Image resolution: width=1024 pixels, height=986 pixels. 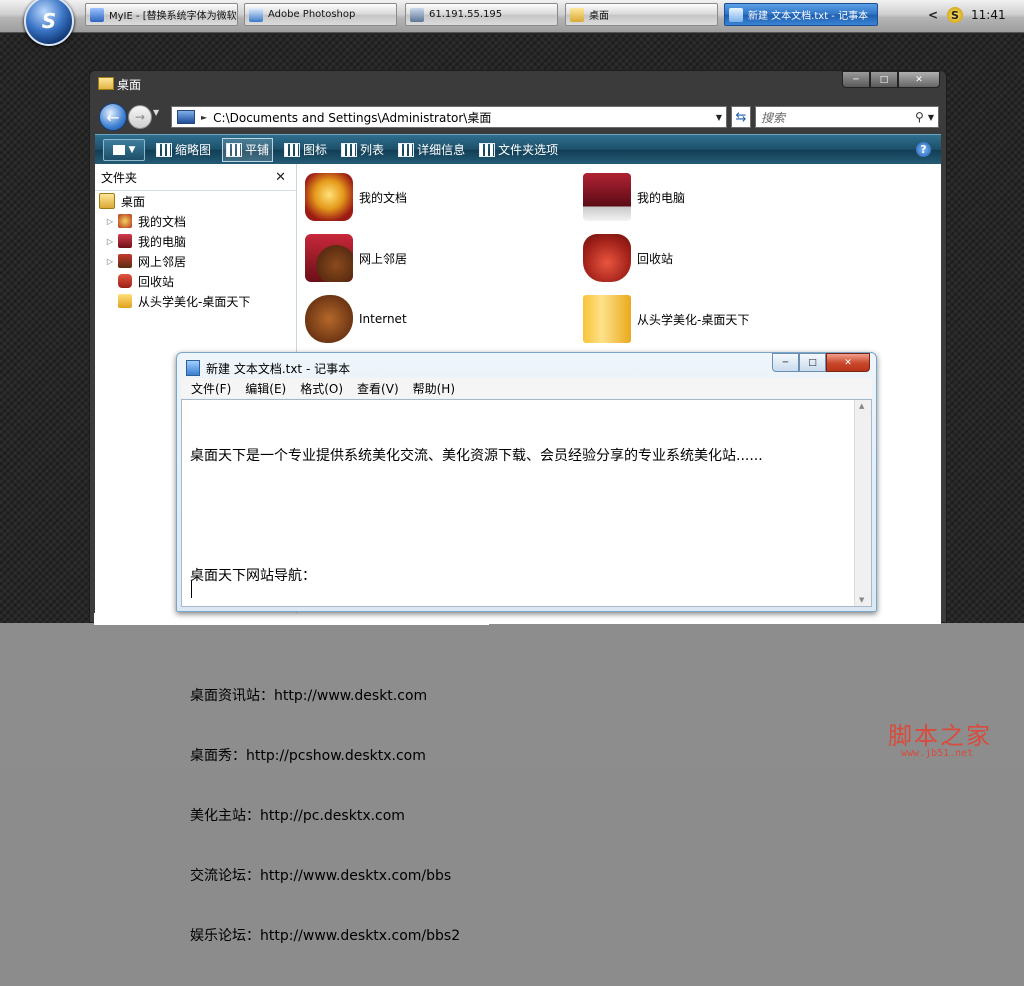 I want to click on taskbar-button-photoshop: Adobe Photoshop, so click(x=320, y=14).